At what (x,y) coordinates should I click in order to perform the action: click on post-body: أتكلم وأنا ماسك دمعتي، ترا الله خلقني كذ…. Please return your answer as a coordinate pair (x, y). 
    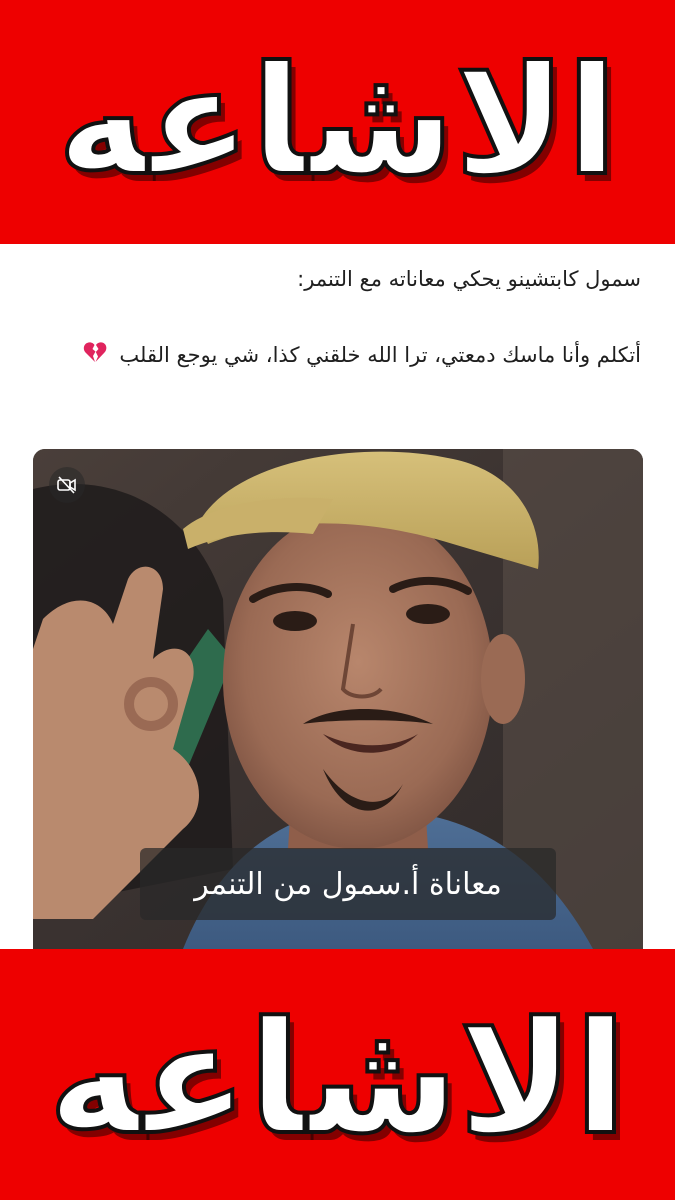
    Looking at the image, I should click on (336, 355).